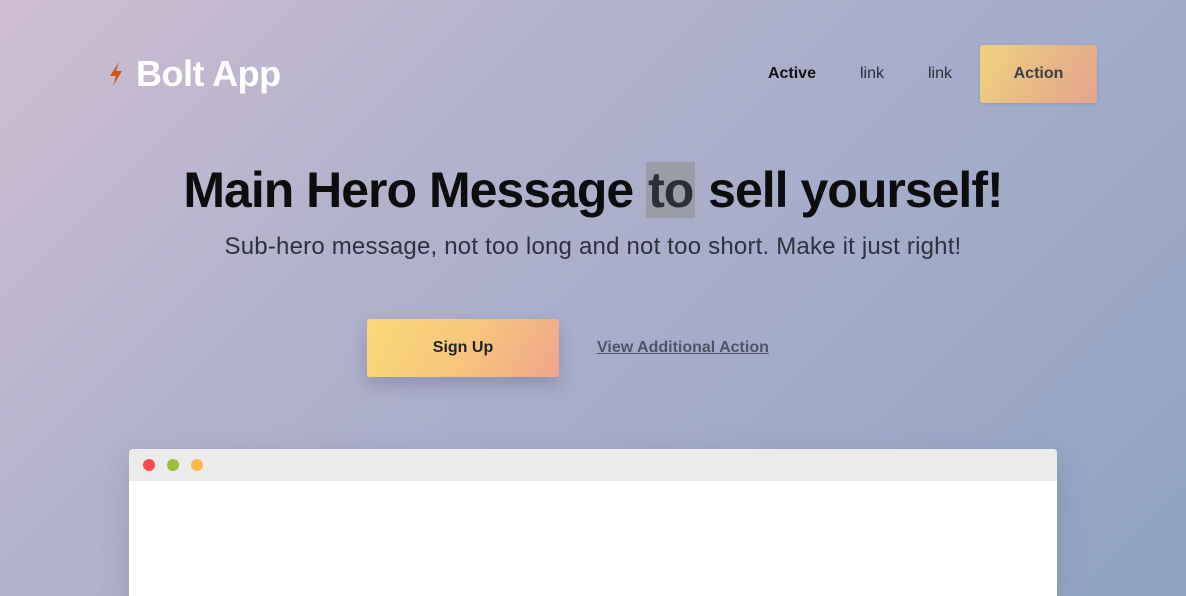  What do you see at coordinates (671, 190) in the screenshot?
I see `hero-title-highlight: to` at bounding box center [671, 190].